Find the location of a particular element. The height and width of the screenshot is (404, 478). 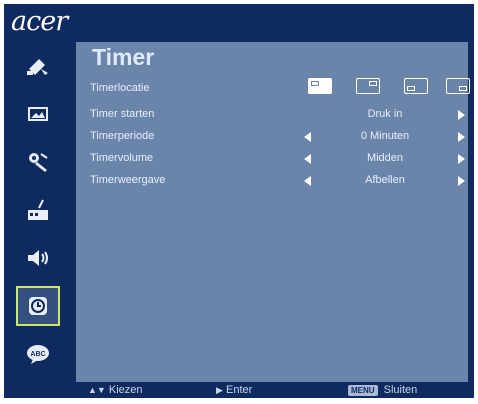

sidebar-item-image is located at coordinates (38, 114).